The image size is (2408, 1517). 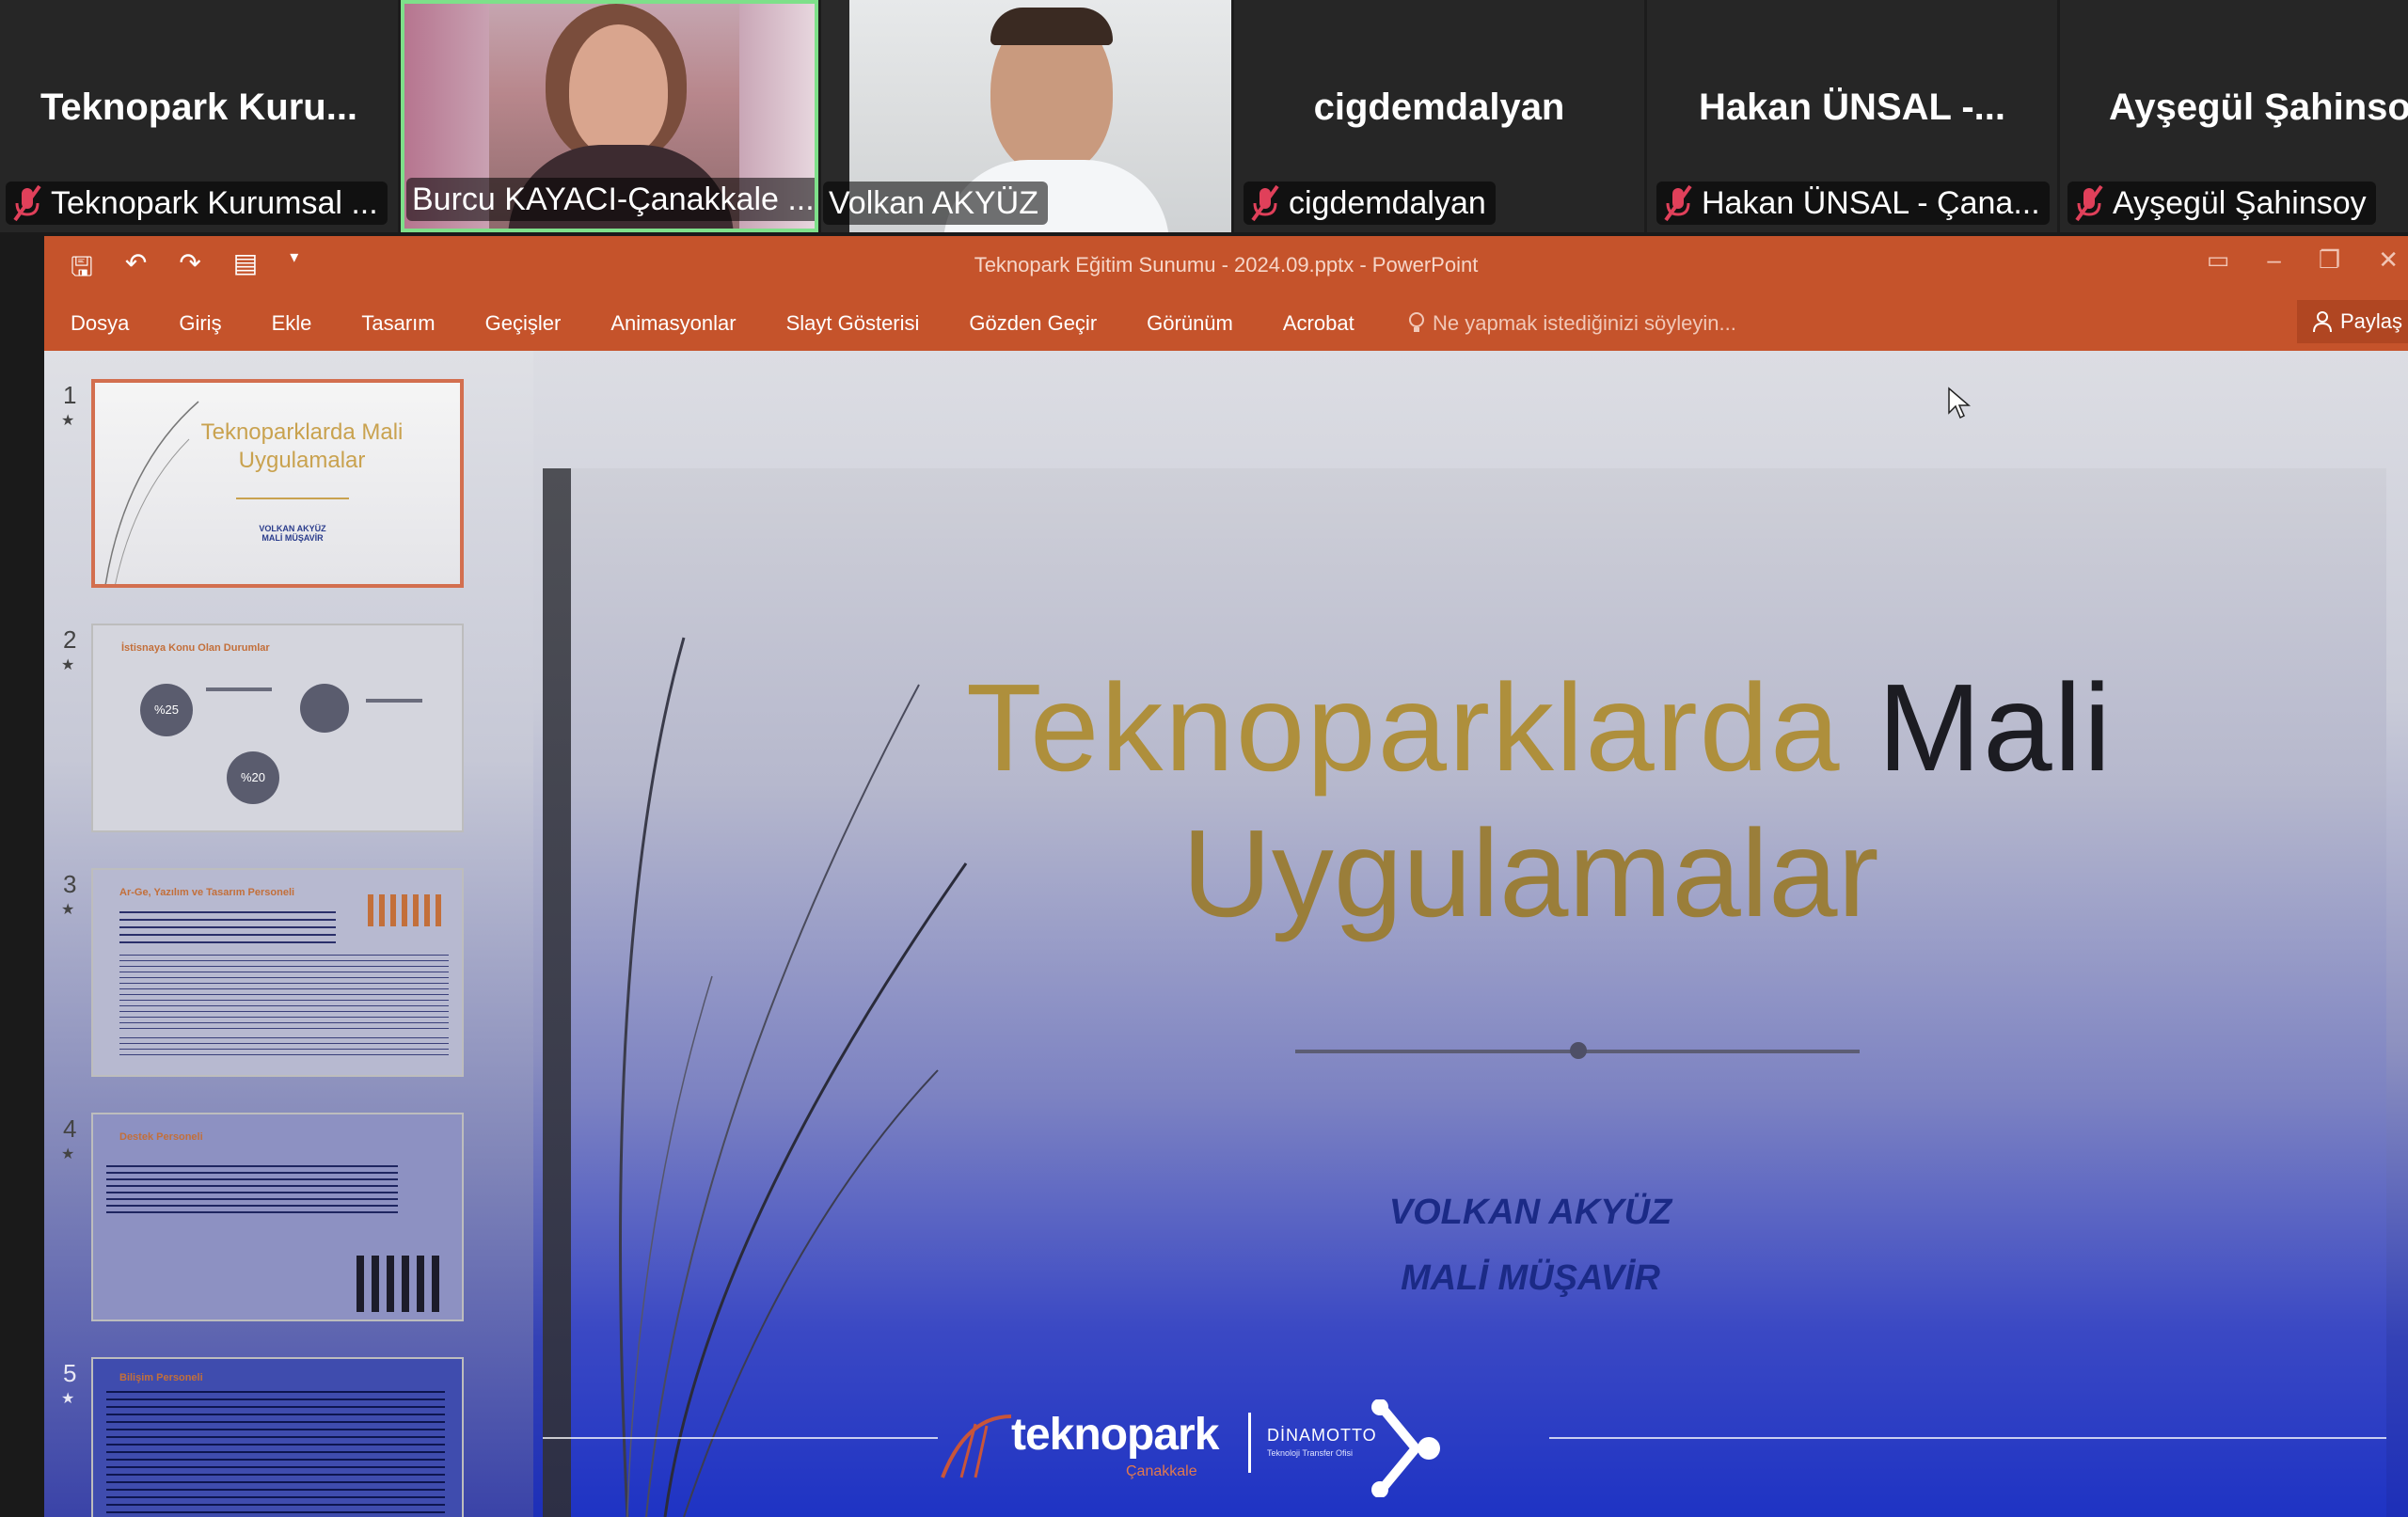 What do you see at coordinates (200, 323) in the screenshot?
I see `tab-giris: Giriş` at bounding box center [200, 323].